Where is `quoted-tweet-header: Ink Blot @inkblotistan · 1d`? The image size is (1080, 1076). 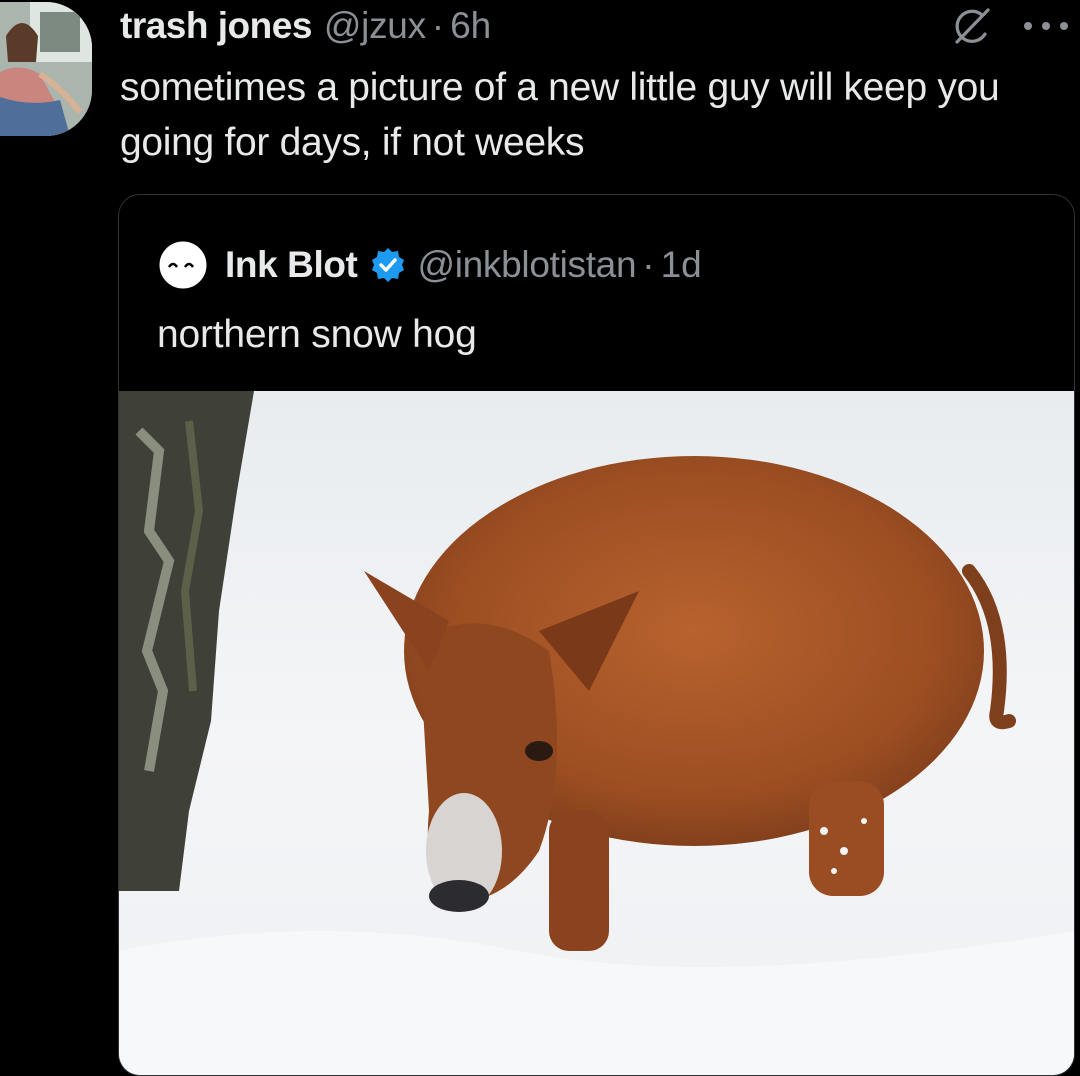
quoted-tweet-header: Ink Blot @inkblotistan · 1d is located at coordinates (428, 265).